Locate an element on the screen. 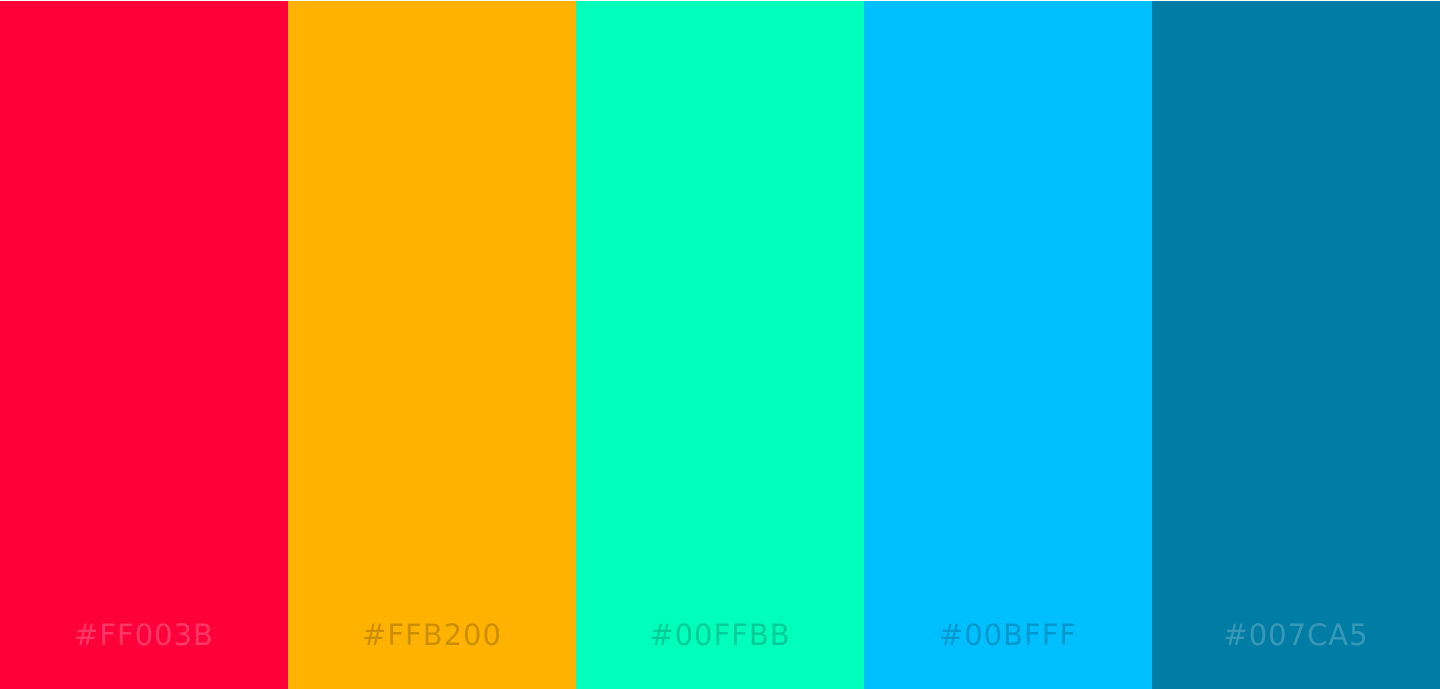 The width and height of the screenshot is (1440, 689). swatch-hex-label: #FF003B is located at coordinates (144, 635).